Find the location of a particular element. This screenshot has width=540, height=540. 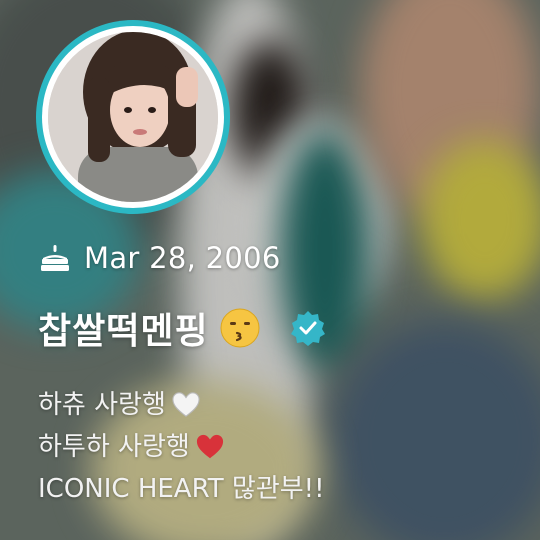

name-row: 찹쌀떡멘핑 is located at coordinates (182, 328).